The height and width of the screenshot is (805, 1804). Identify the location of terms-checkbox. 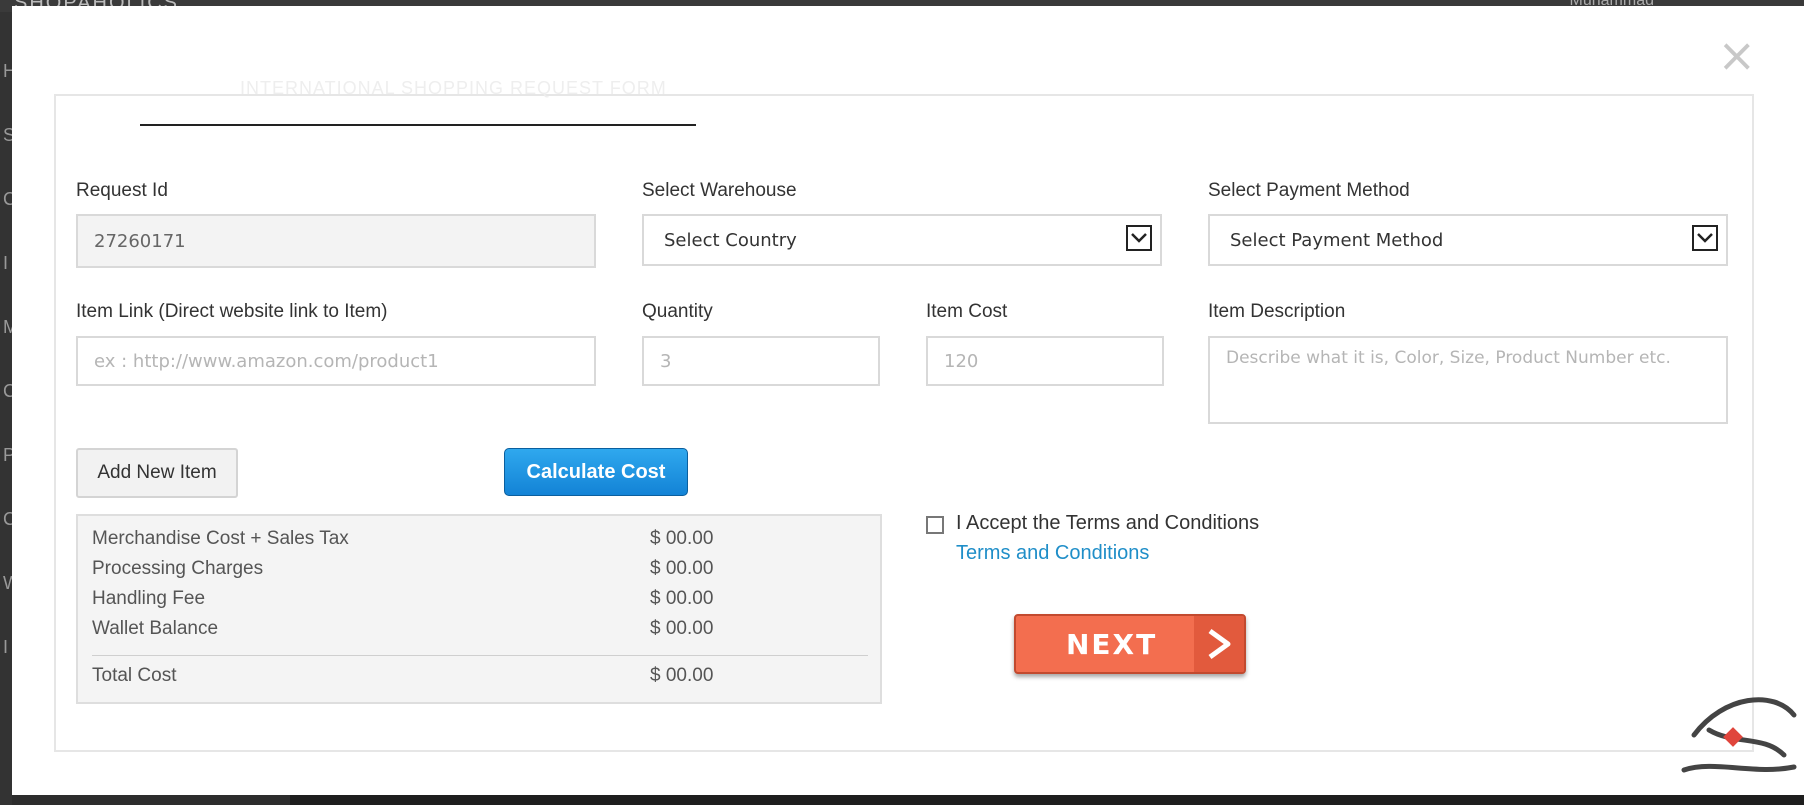
(935, 525).